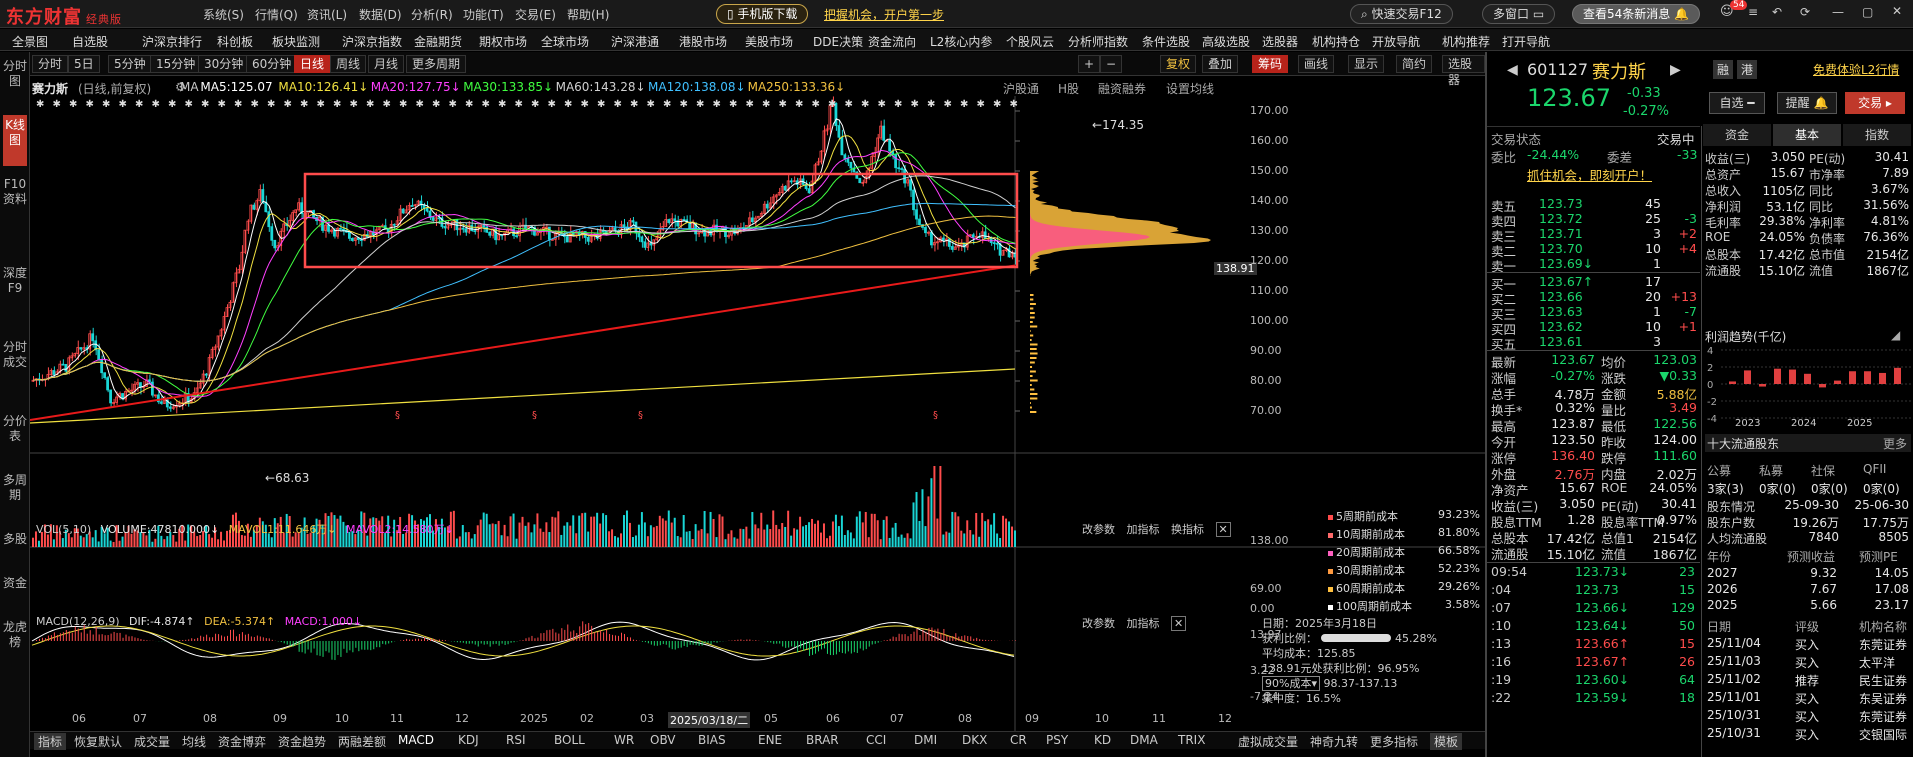 The height and width of the screenshot is (757, 1913). What do you see at coordinates (194, 741) in the screenshot?
I see `indicator-tab: 均线` at bounding box center [194, 741].